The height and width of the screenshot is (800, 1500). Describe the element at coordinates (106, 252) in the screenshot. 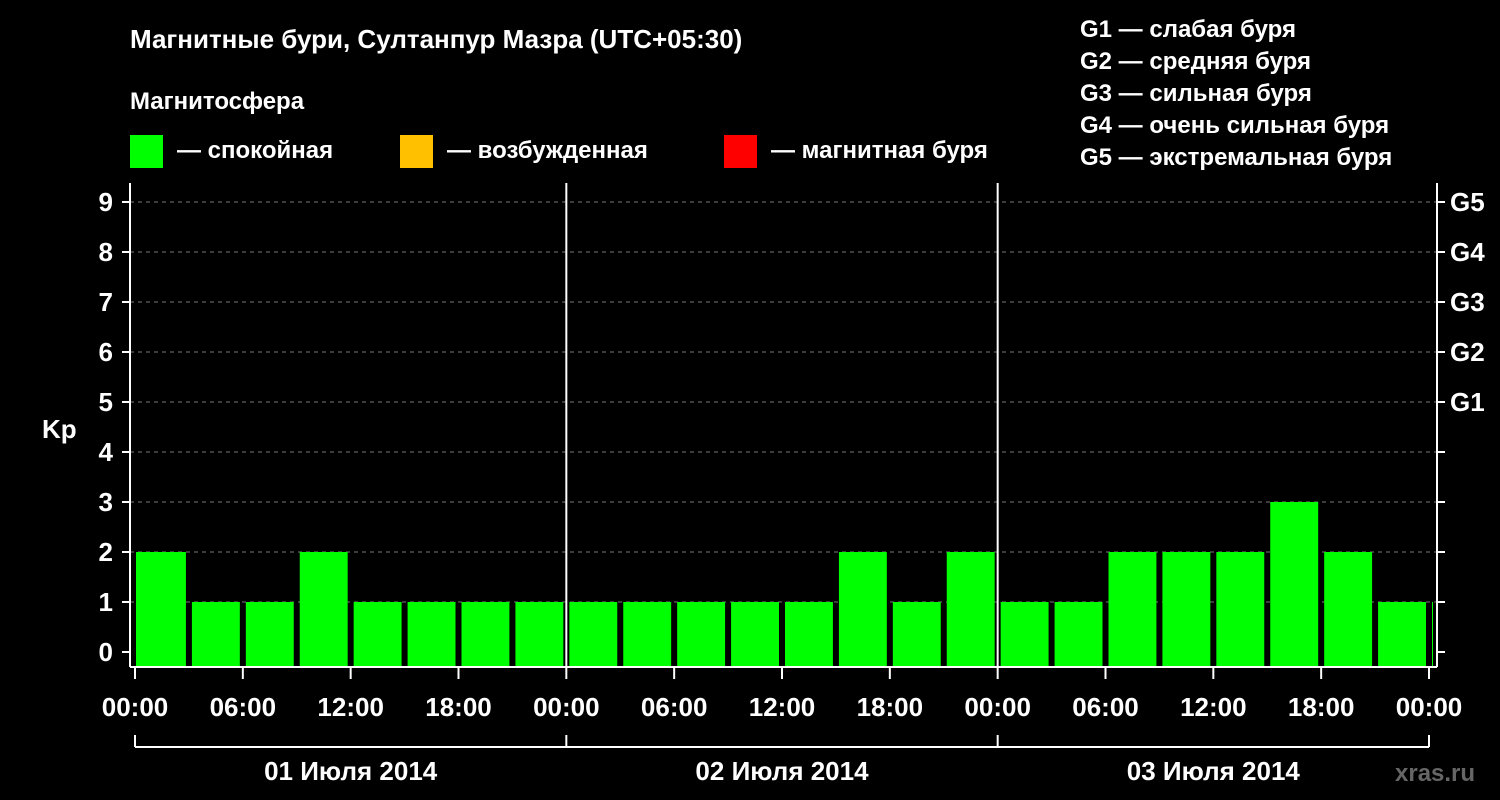

I see `y-tick-label-8: 8` at that location.